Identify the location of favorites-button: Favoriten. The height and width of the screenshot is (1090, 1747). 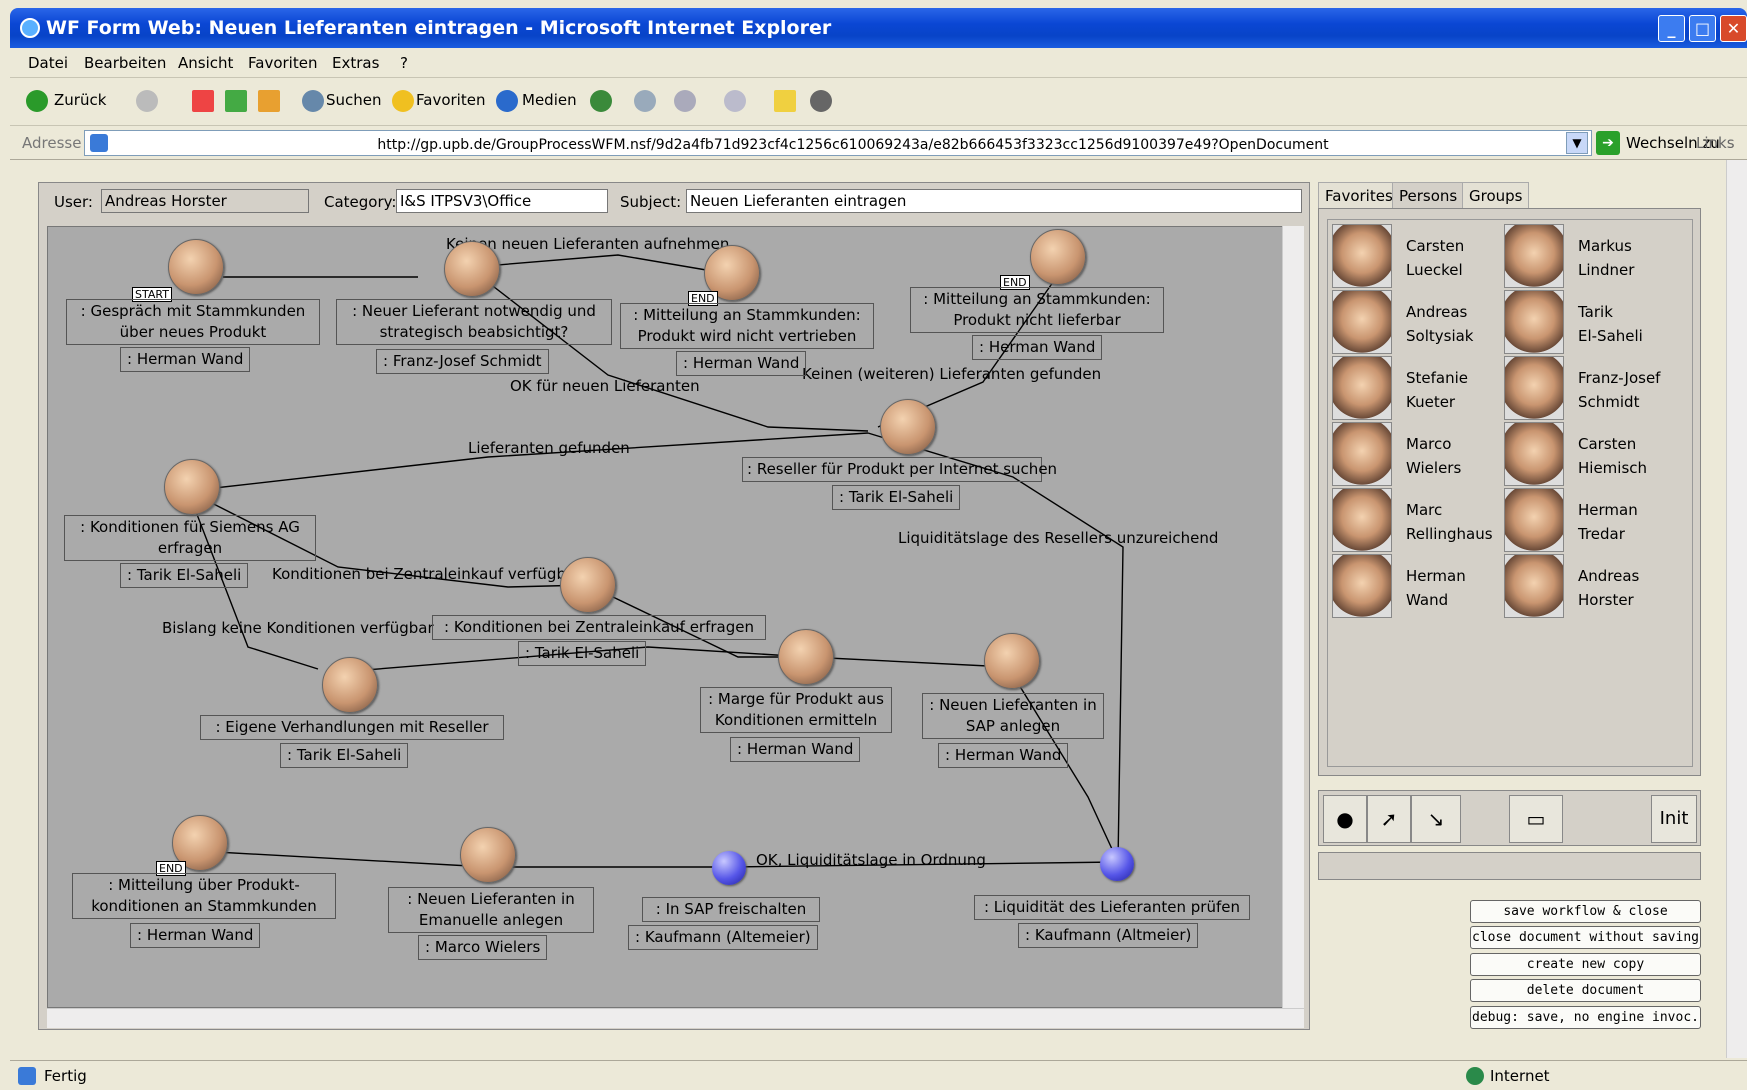
(450, 100).